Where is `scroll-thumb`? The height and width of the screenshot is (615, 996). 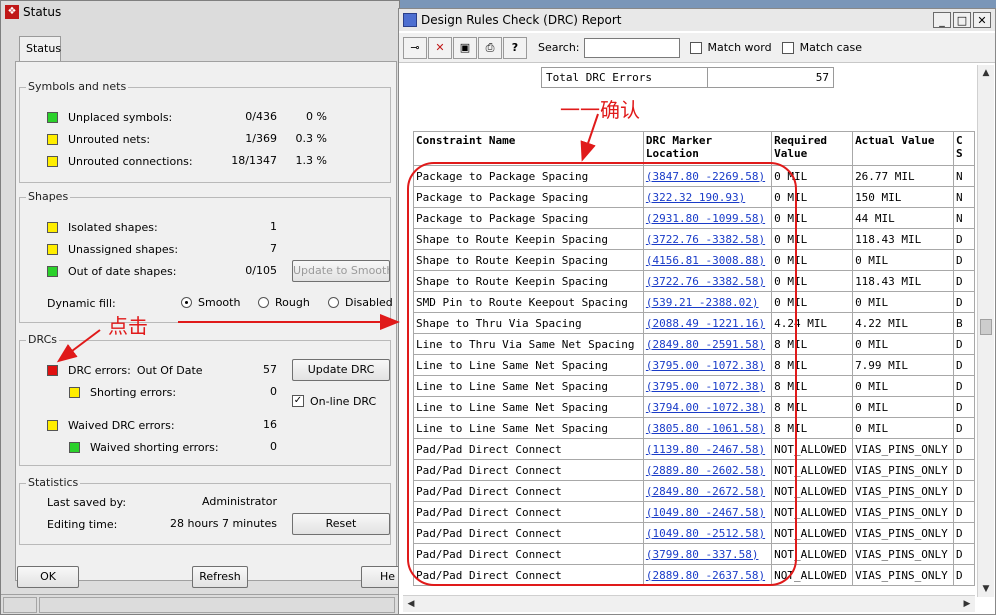
scroll-thumb is located at coordinates (986, 327).